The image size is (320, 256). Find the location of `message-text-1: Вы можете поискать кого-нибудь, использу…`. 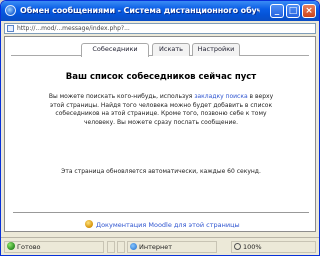

message-text-1: Вы можете поискать кого-нибудь, использу… is located at coordinates (121, 96).